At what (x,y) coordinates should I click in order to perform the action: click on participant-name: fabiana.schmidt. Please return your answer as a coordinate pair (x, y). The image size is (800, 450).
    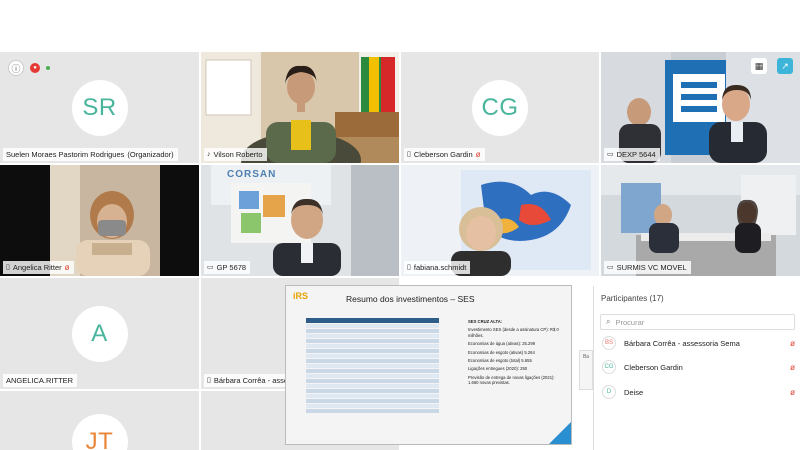
    Looking at the image, I should click on (440, 267).